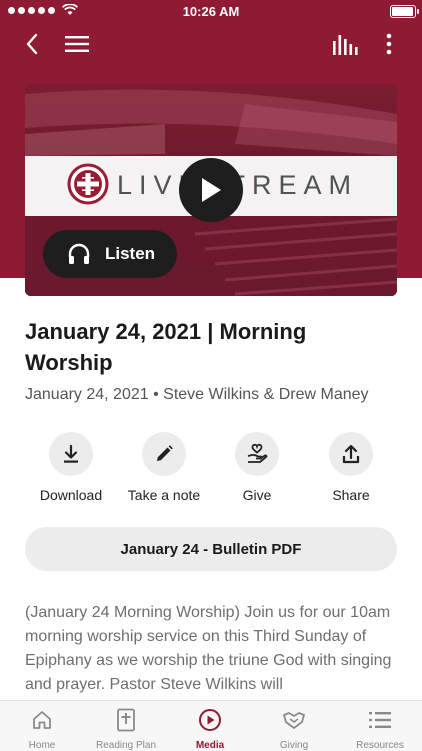 The width and height of the screenshot is (422, 751). I want to click on more-vertical-icon, so click(389, 44).